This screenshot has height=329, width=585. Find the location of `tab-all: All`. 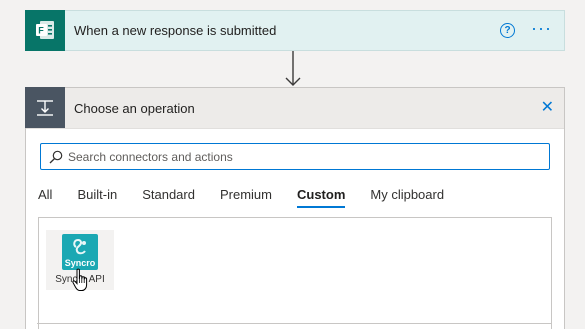

tab-all: All is located at coordinates (45, 196).